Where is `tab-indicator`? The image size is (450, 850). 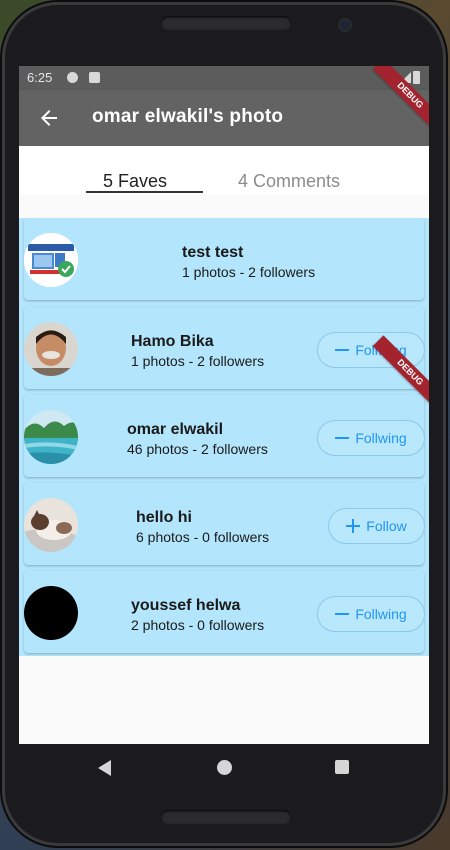 tab-indicator is located at coordinates (144, 192).